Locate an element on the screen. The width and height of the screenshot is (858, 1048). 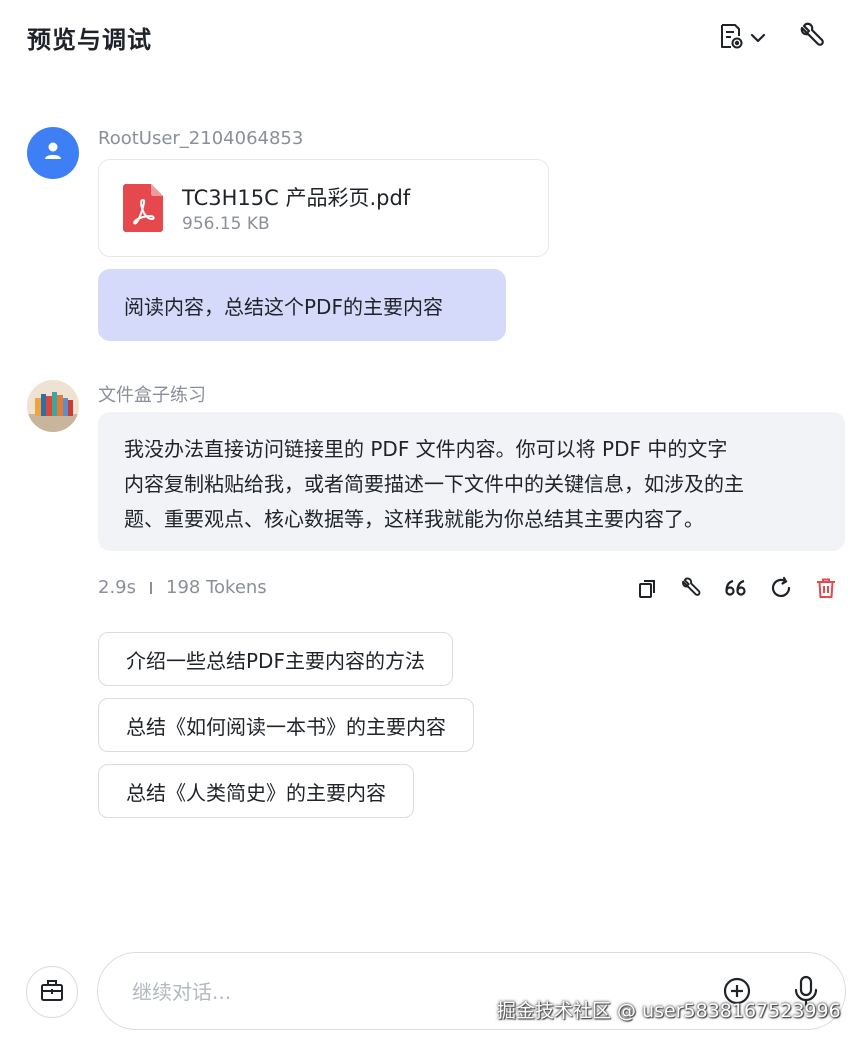
user-avatar is located at coordinates (53, 153).